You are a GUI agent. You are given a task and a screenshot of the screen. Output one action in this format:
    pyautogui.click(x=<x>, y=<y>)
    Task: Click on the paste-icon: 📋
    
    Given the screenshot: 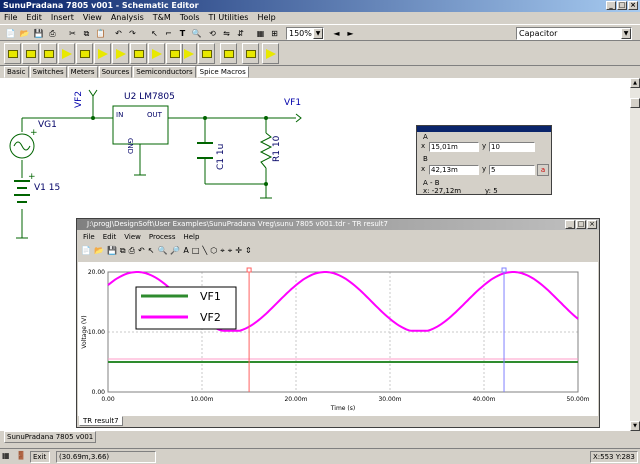 What is the action you would take?
    pyautogui.click(x=100, y=33)
    